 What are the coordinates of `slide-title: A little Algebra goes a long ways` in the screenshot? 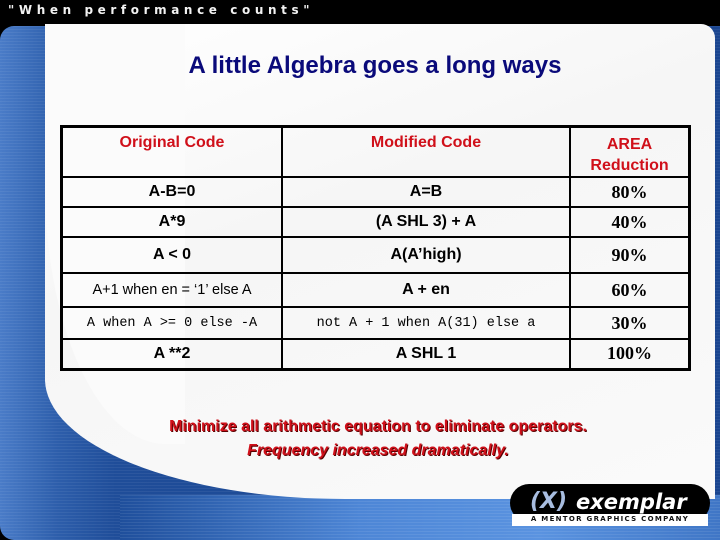 It's located at (375, 65).